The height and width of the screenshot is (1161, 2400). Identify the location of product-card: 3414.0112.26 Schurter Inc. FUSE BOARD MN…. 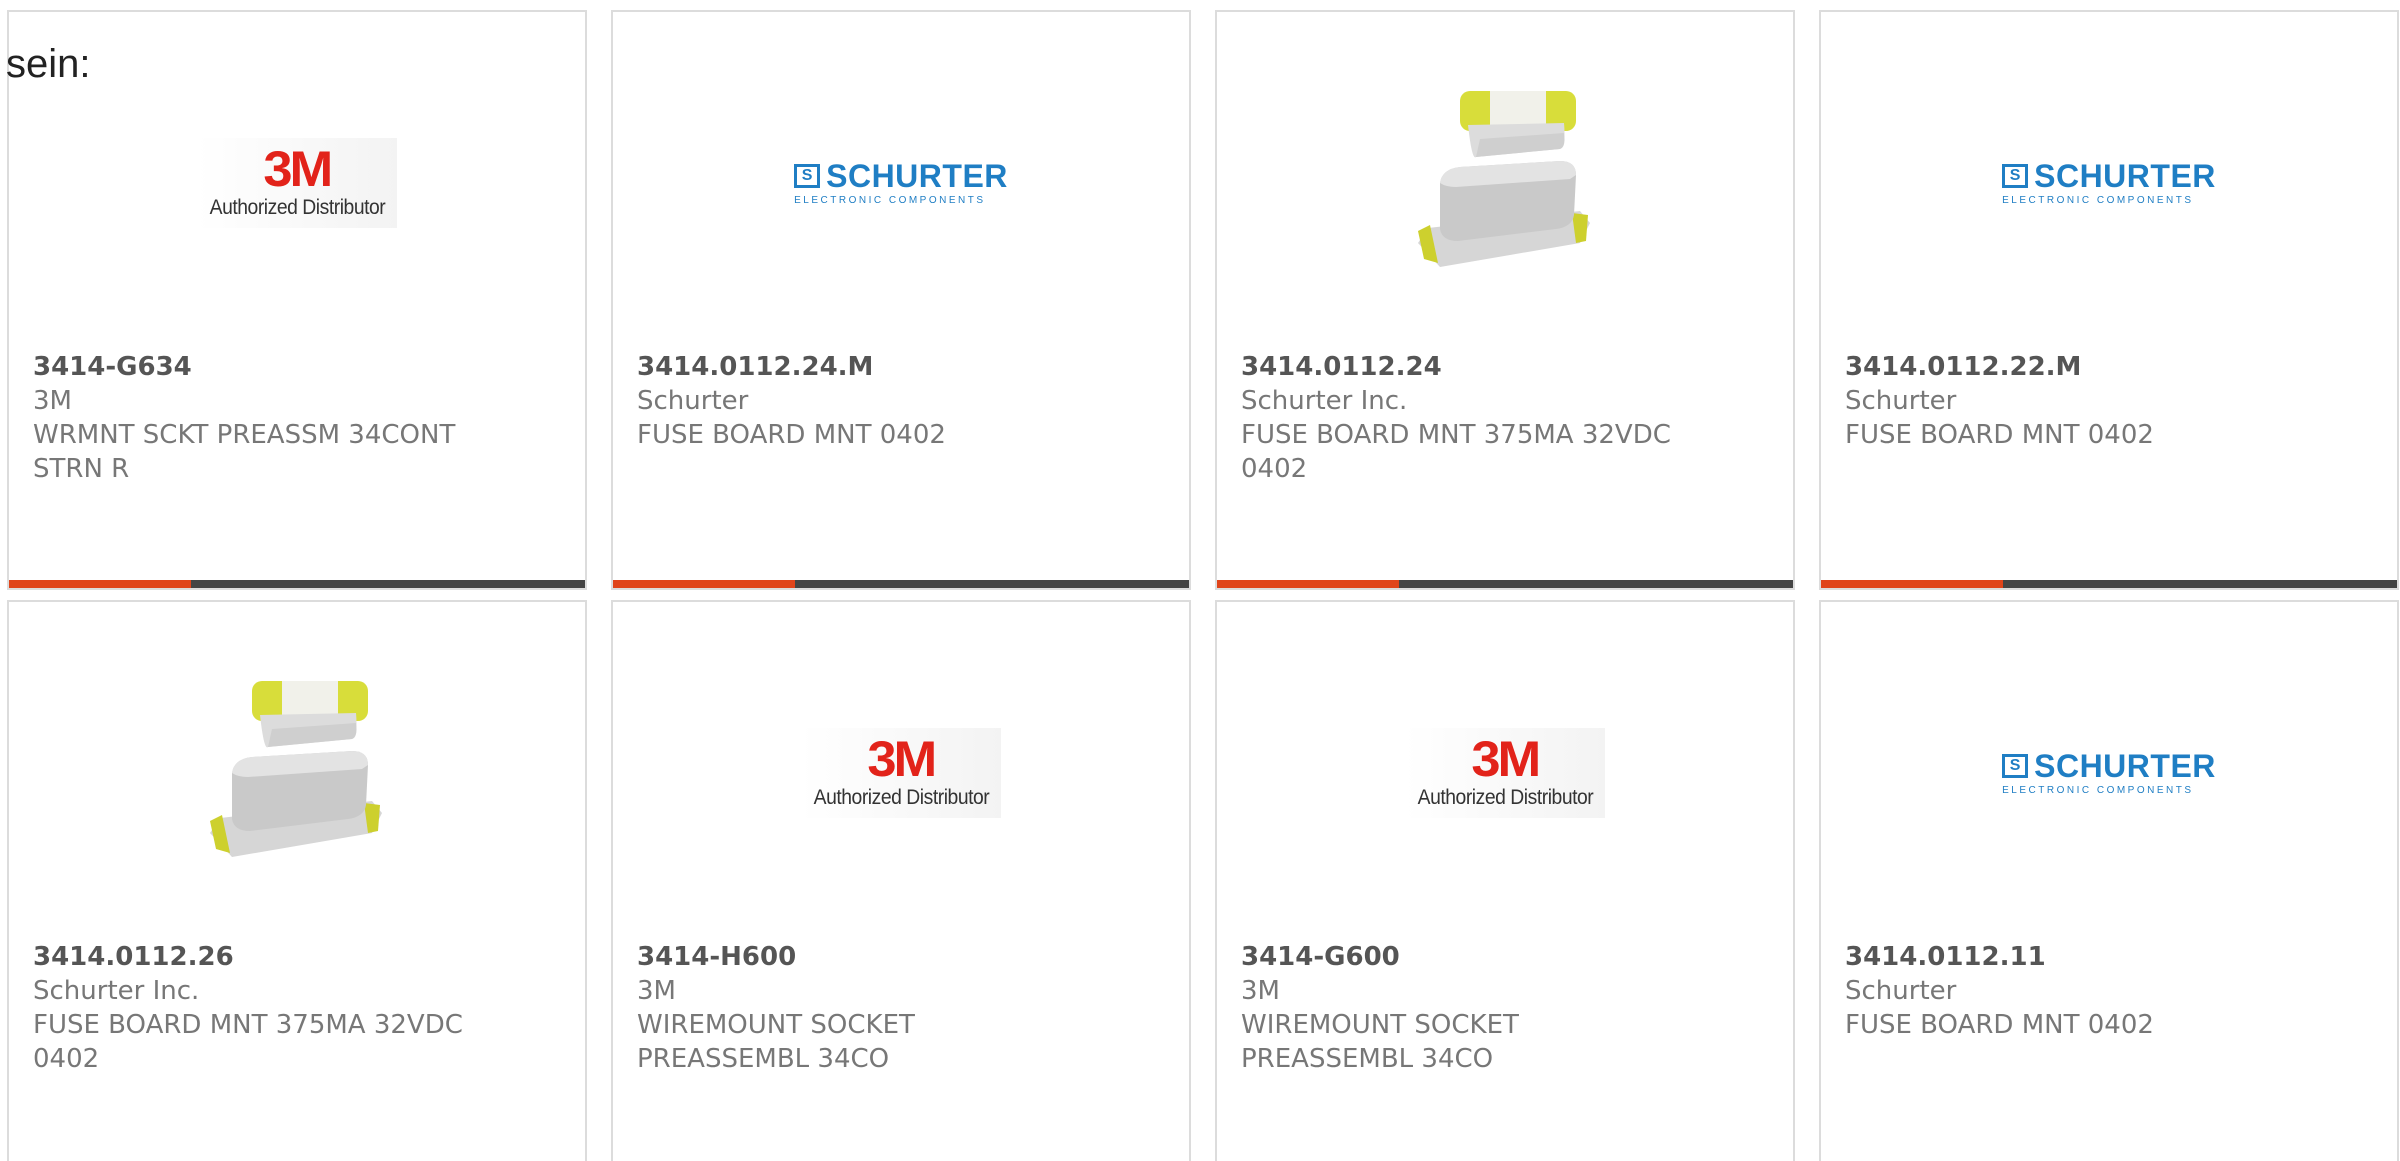
(297, 880).